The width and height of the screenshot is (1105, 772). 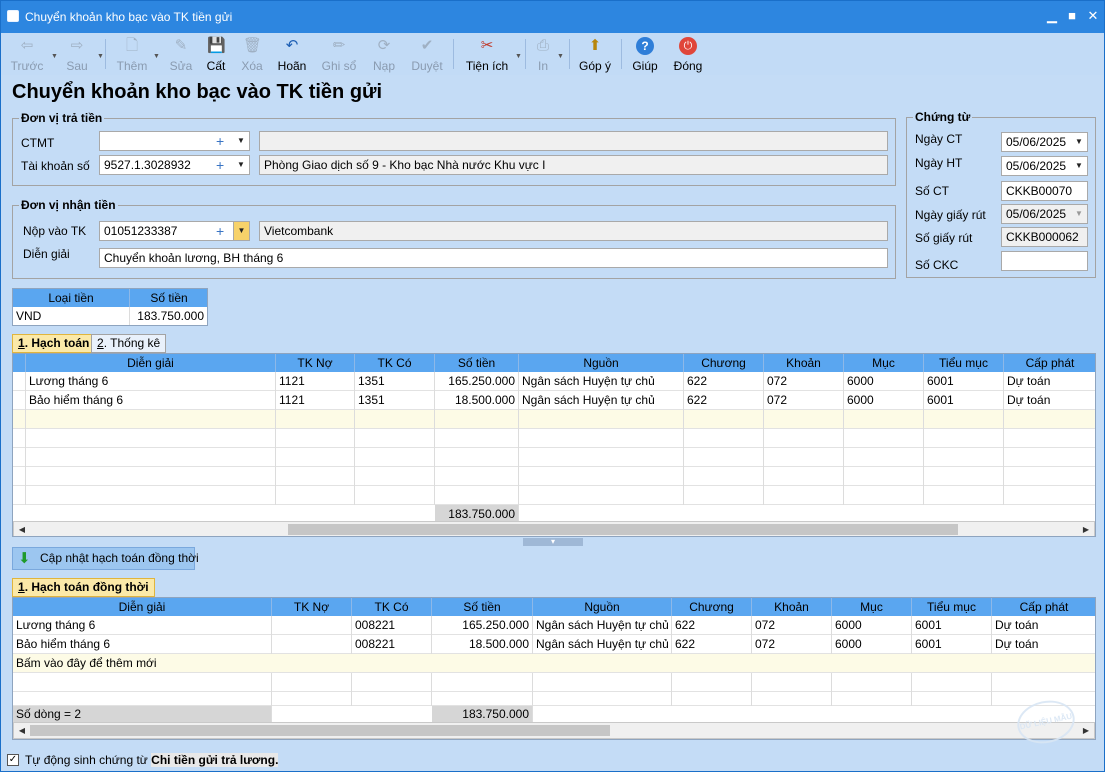 What do you see at coordinates (688, 46) in the screenshot?
I see `power-icon: ⏻` at bounding box center [688, 46].